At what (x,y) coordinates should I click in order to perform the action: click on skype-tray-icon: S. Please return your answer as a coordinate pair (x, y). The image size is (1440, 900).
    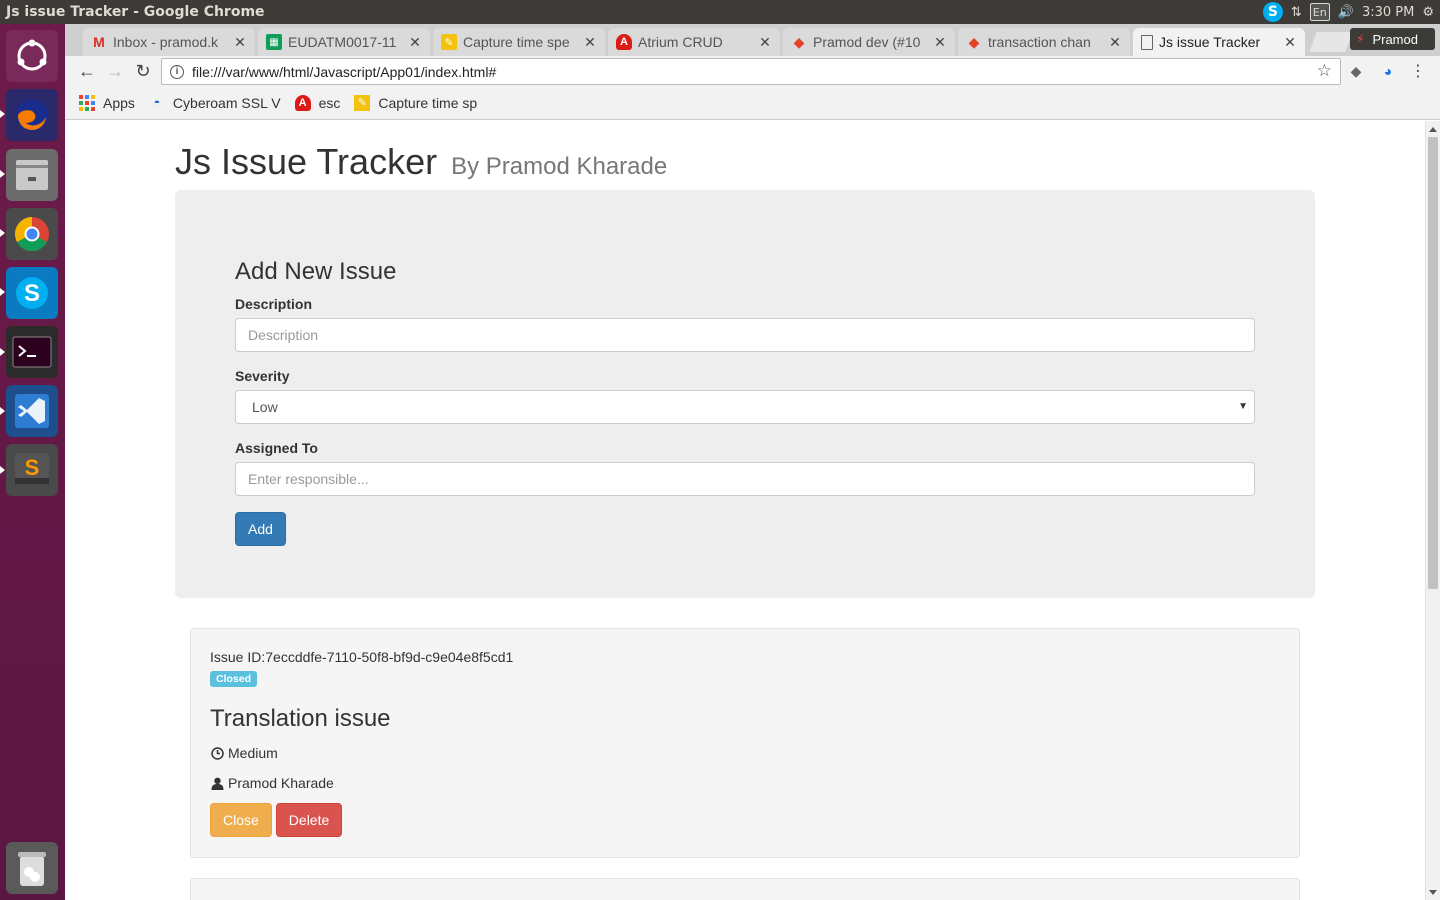
    Looking at the image, I should click on (1272, 12).